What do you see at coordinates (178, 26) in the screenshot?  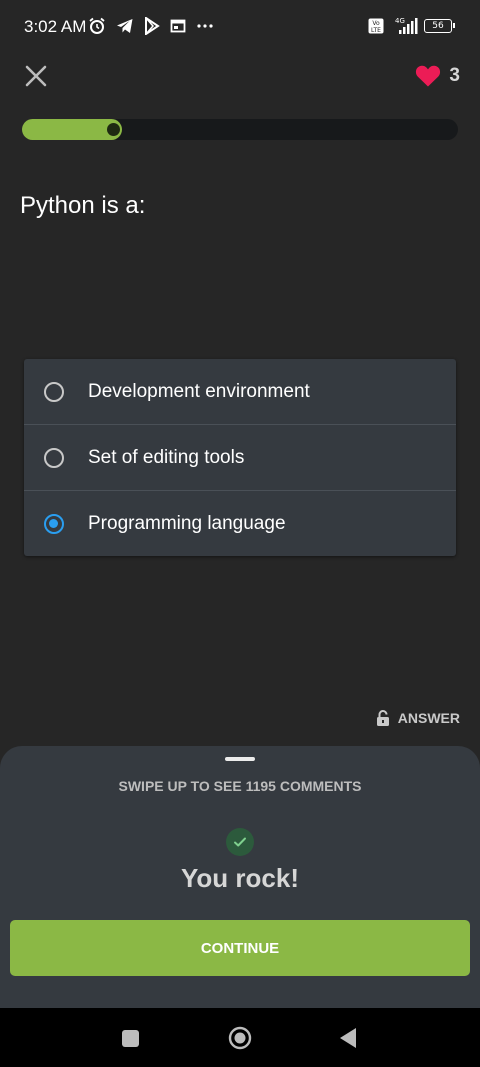 I see `window-icon` at bounding box center [178, 26].